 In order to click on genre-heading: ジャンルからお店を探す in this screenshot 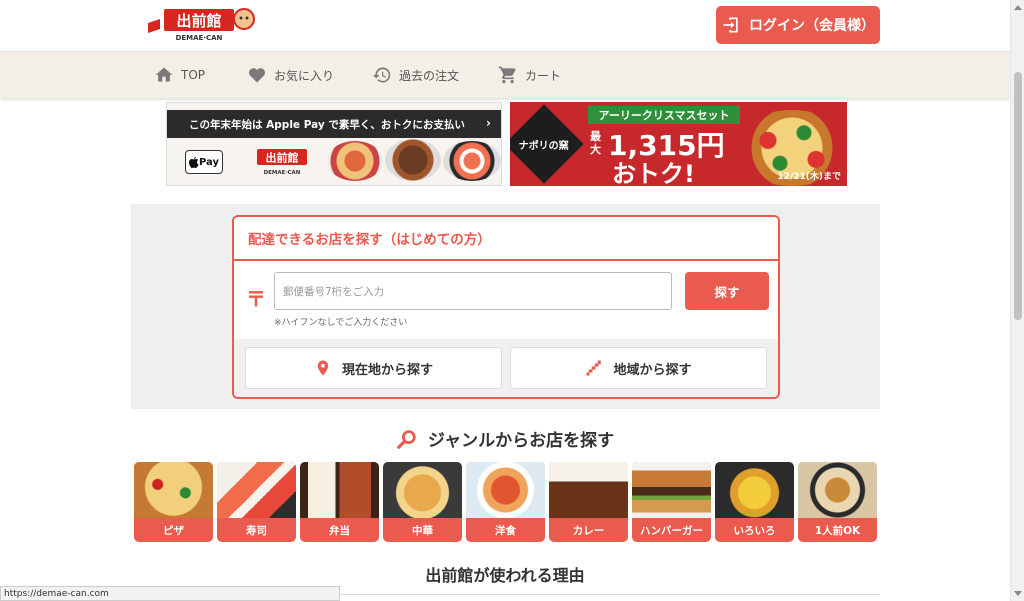, I will do `click(505, 438)`.